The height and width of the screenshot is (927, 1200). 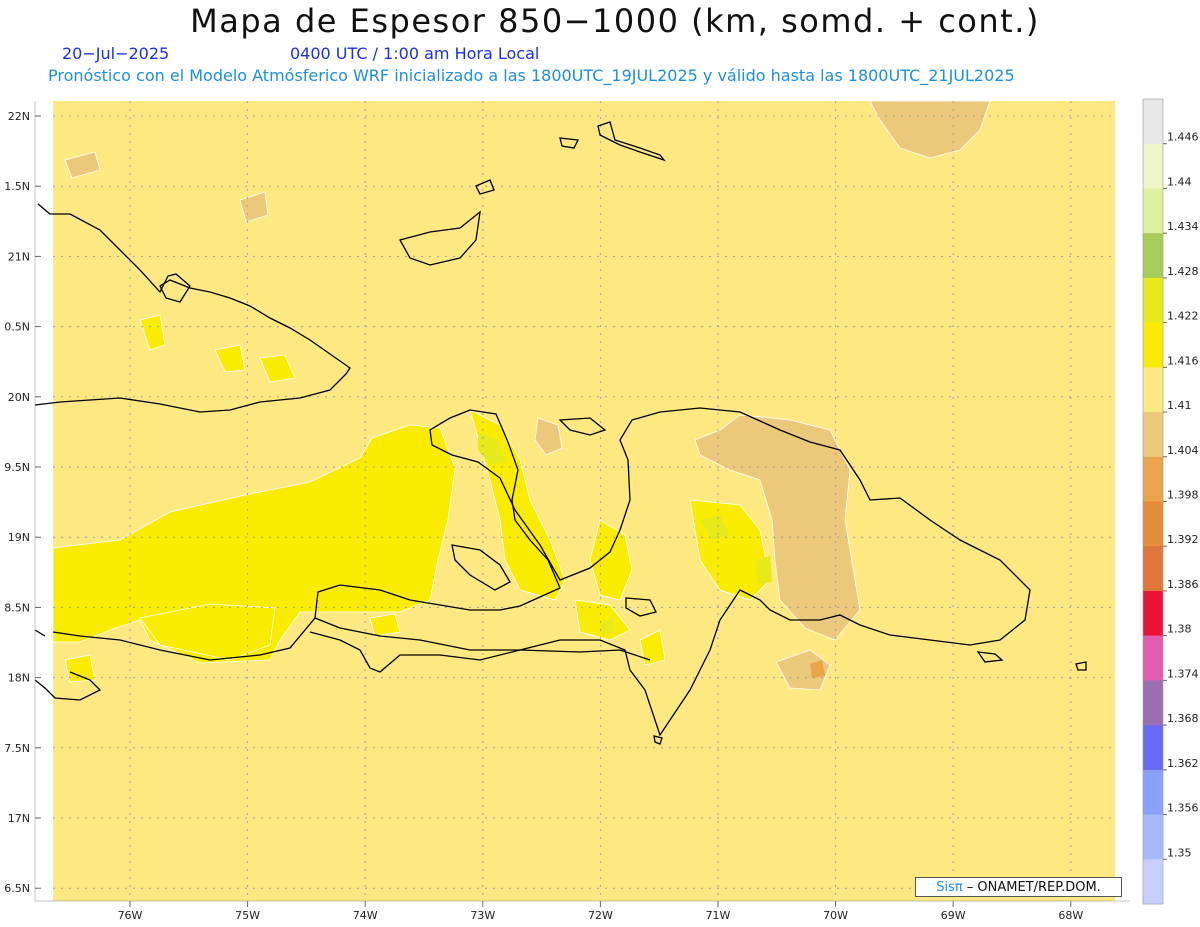 I want to click on lat-label: 20N, so click(x=19, y=397).